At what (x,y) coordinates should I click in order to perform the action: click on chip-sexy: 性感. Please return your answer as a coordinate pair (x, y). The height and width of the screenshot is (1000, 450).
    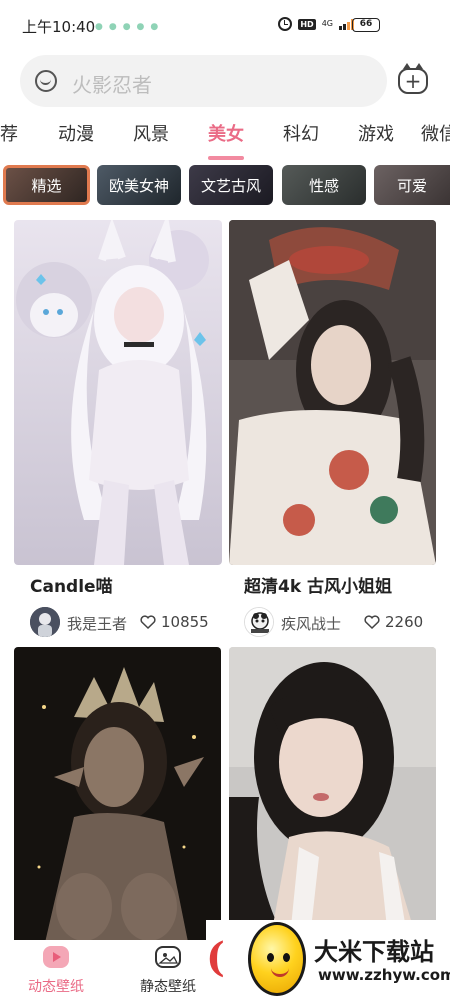
    Looking at the image, I should click on (324, 185).